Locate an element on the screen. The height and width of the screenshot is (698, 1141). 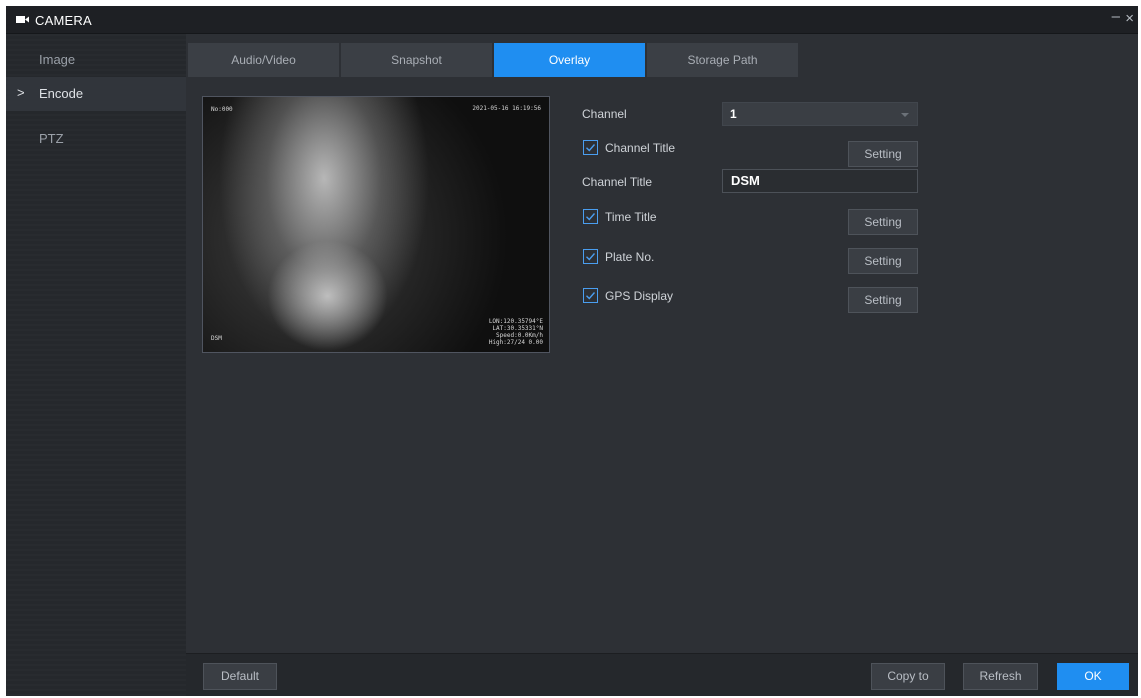
time-title-option: Time Title is located at coordinates (643, 218).